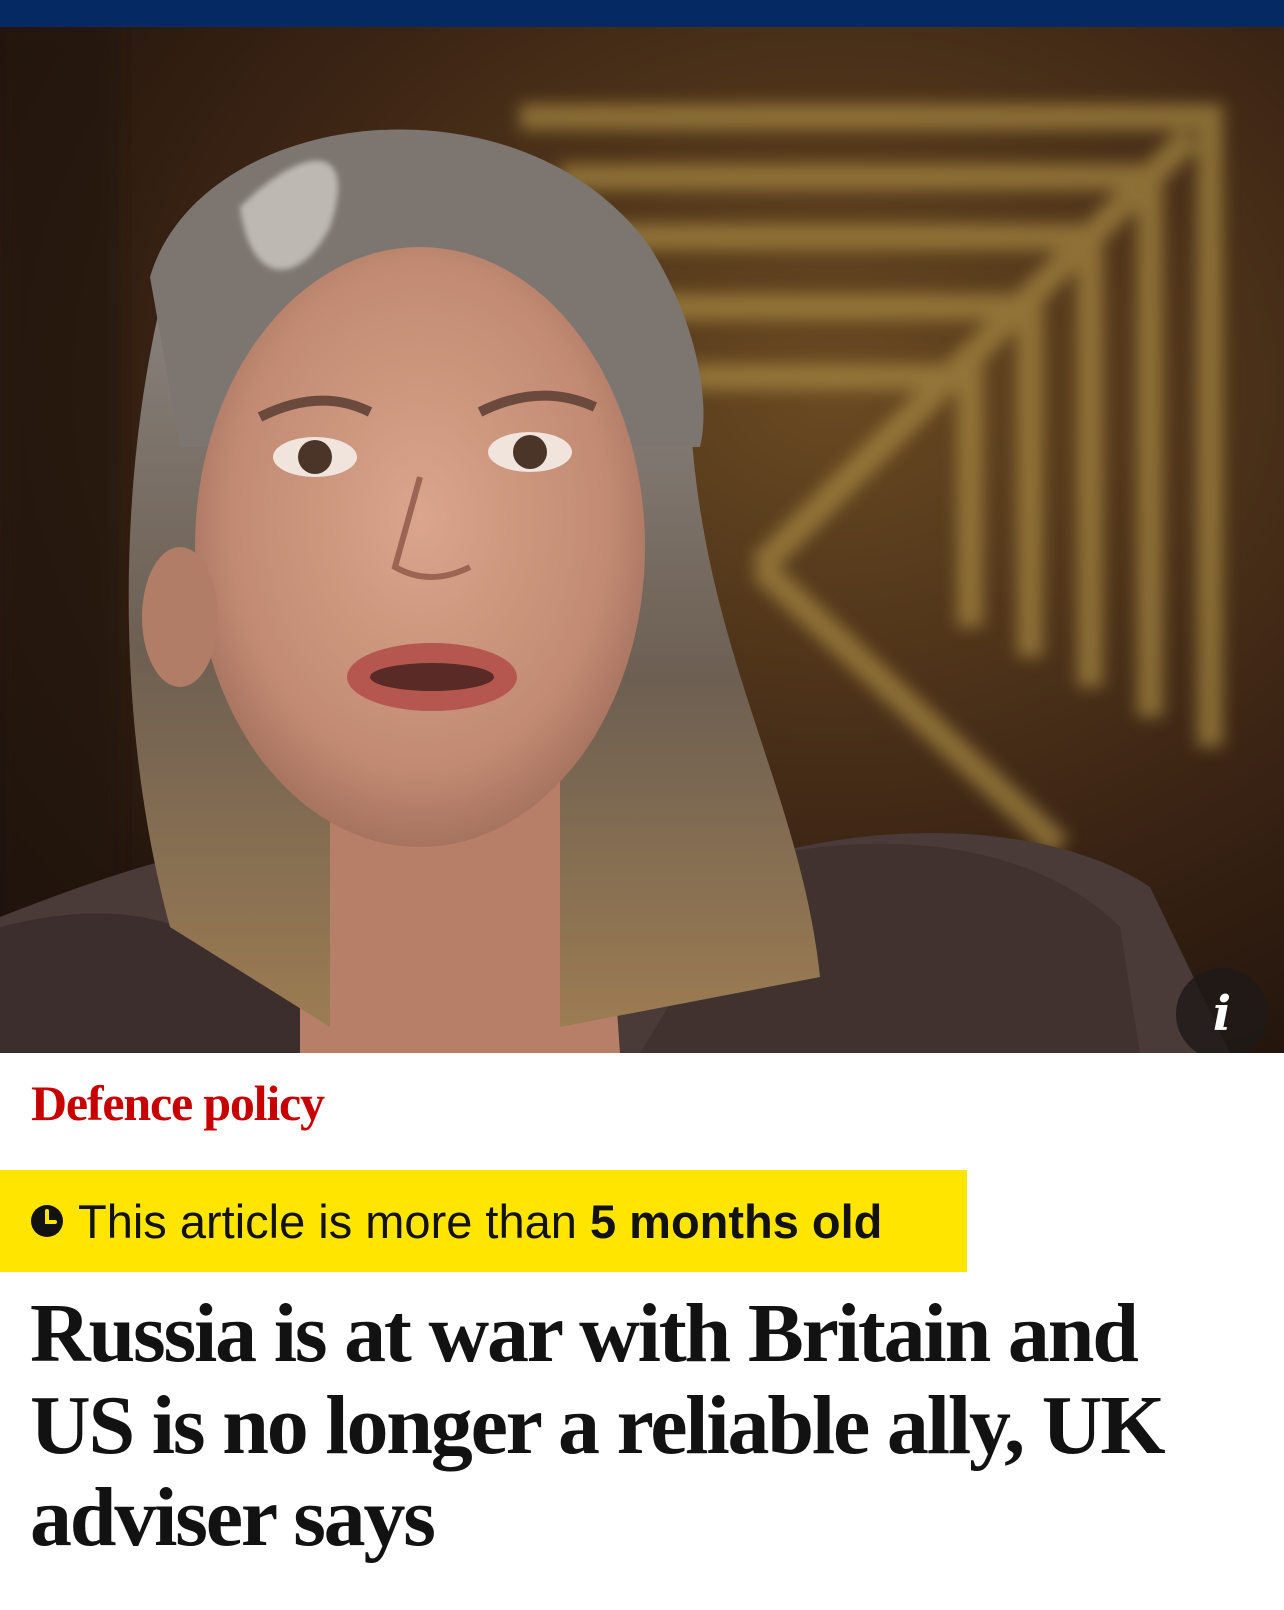 This screenshot has height=1610, width=1284. Describe the element at coordinates (642, 13) in the screenshot. I see `top-nav-bar` at that location.